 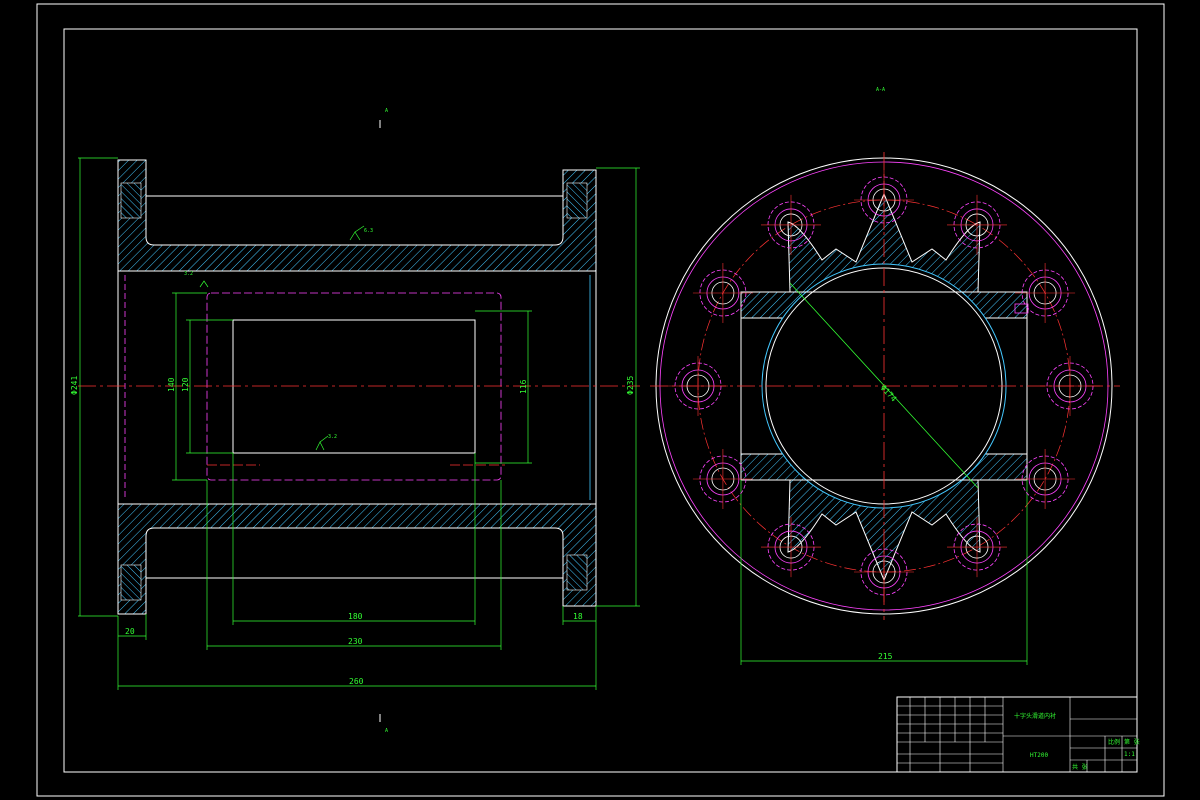 What do you see at coordinates (577, 200) in the screenshot?
I see `right-flange-inset-top` at bounding box center [577, 200].